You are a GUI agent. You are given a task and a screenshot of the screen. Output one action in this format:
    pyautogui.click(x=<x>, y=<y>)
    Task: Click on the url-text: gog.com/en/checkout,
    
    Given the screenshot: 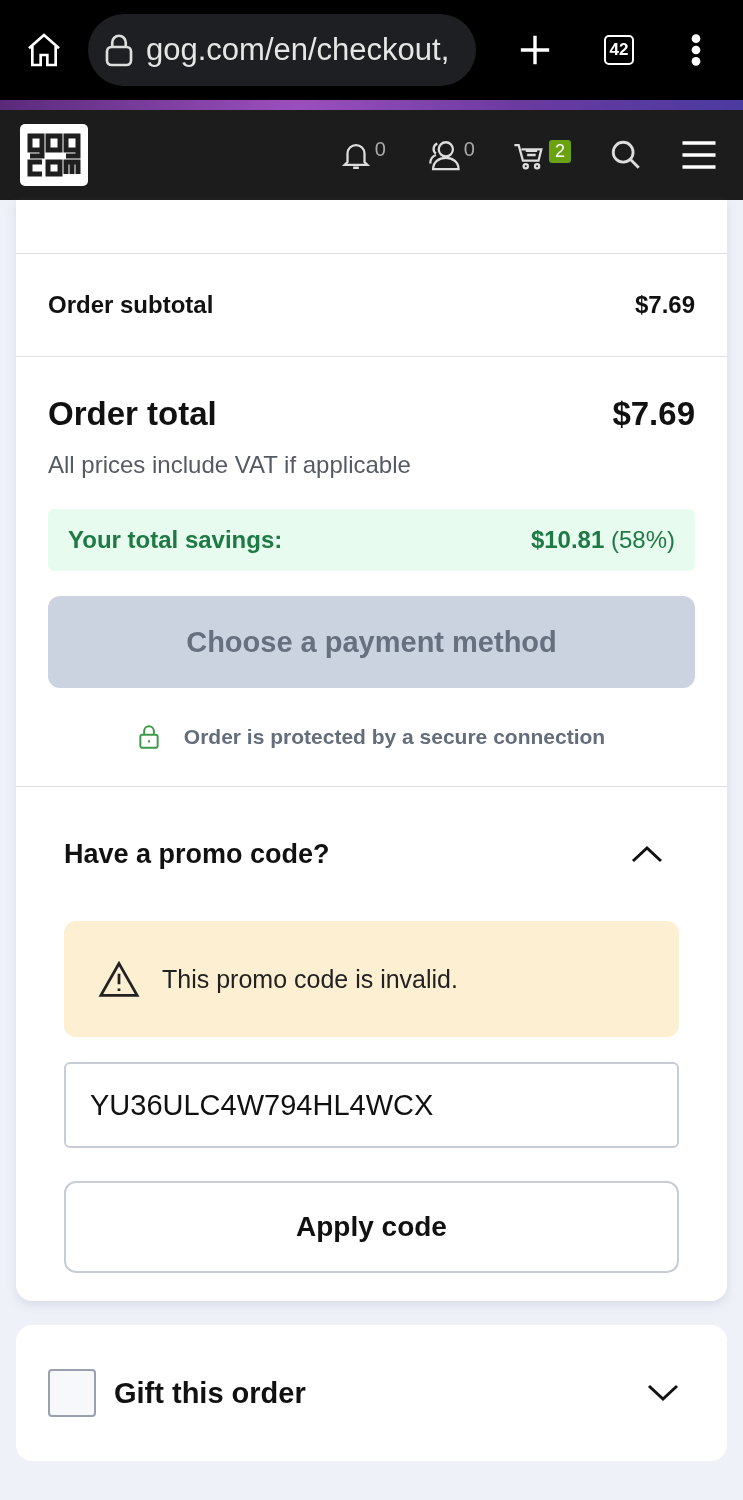 What is the action you would take?
    pyautogui.click(x=298, y=50)
    